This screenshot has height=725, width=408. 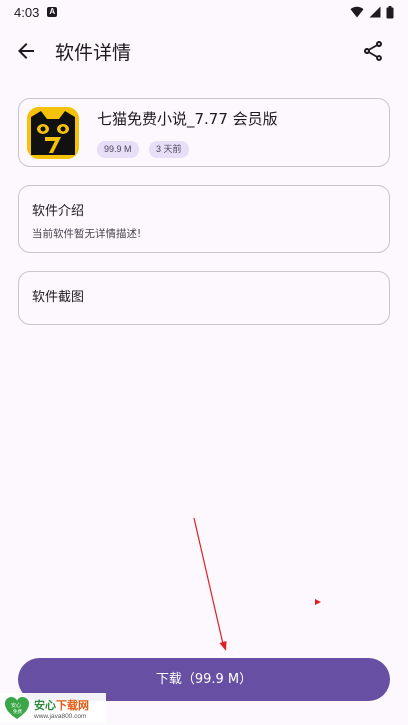 I want to click on screenshots-title: 软件截图, so click(x=58, y=297).